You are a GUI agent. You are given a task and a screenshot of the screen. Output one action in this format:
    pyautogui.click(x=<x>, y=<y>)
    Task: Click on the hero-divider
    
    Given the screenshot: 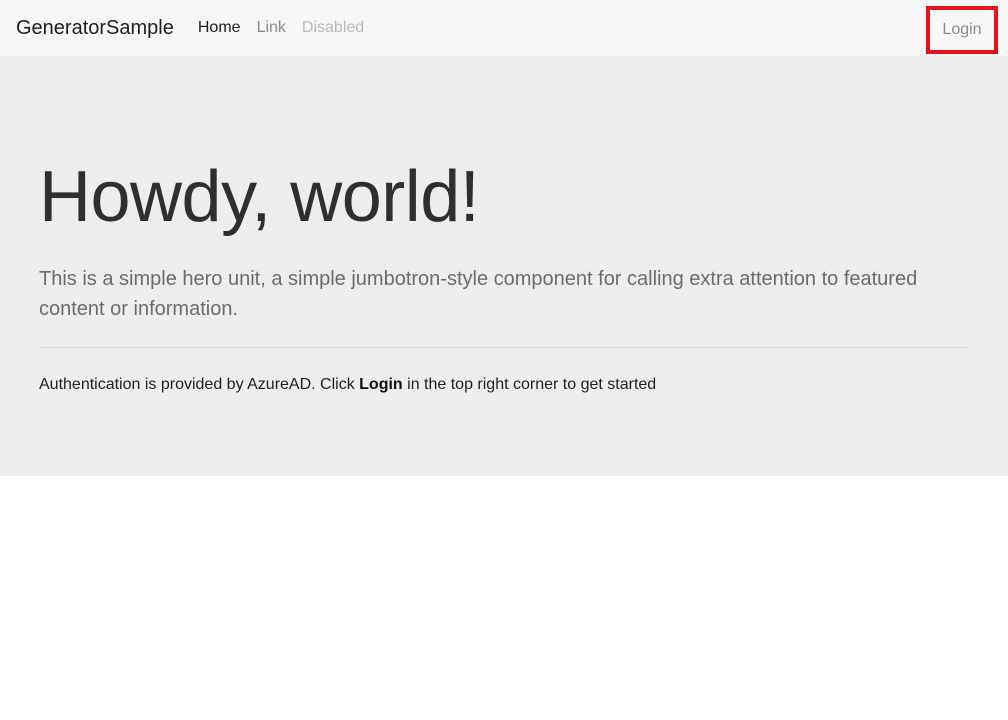 What is the action you would take?
    pyautogui.click(x=504, y=347)
    